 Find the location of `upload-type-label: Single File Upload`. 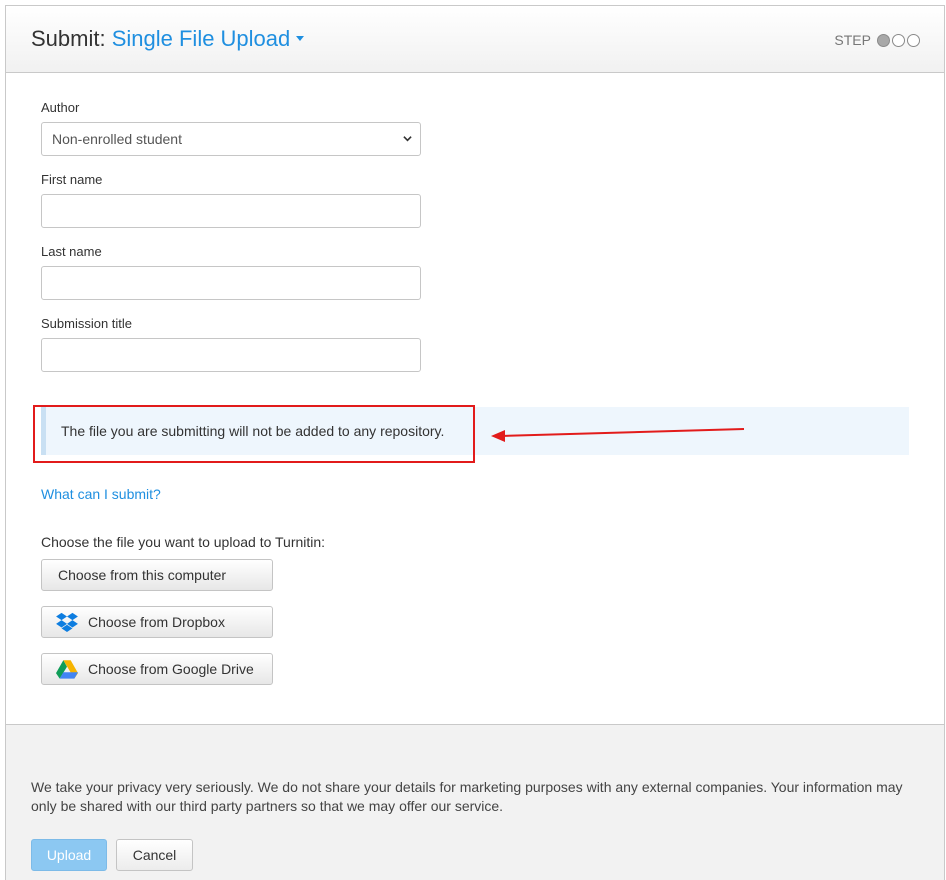

upload-type-label: Single File Upload is located at coordinates (201, 38).